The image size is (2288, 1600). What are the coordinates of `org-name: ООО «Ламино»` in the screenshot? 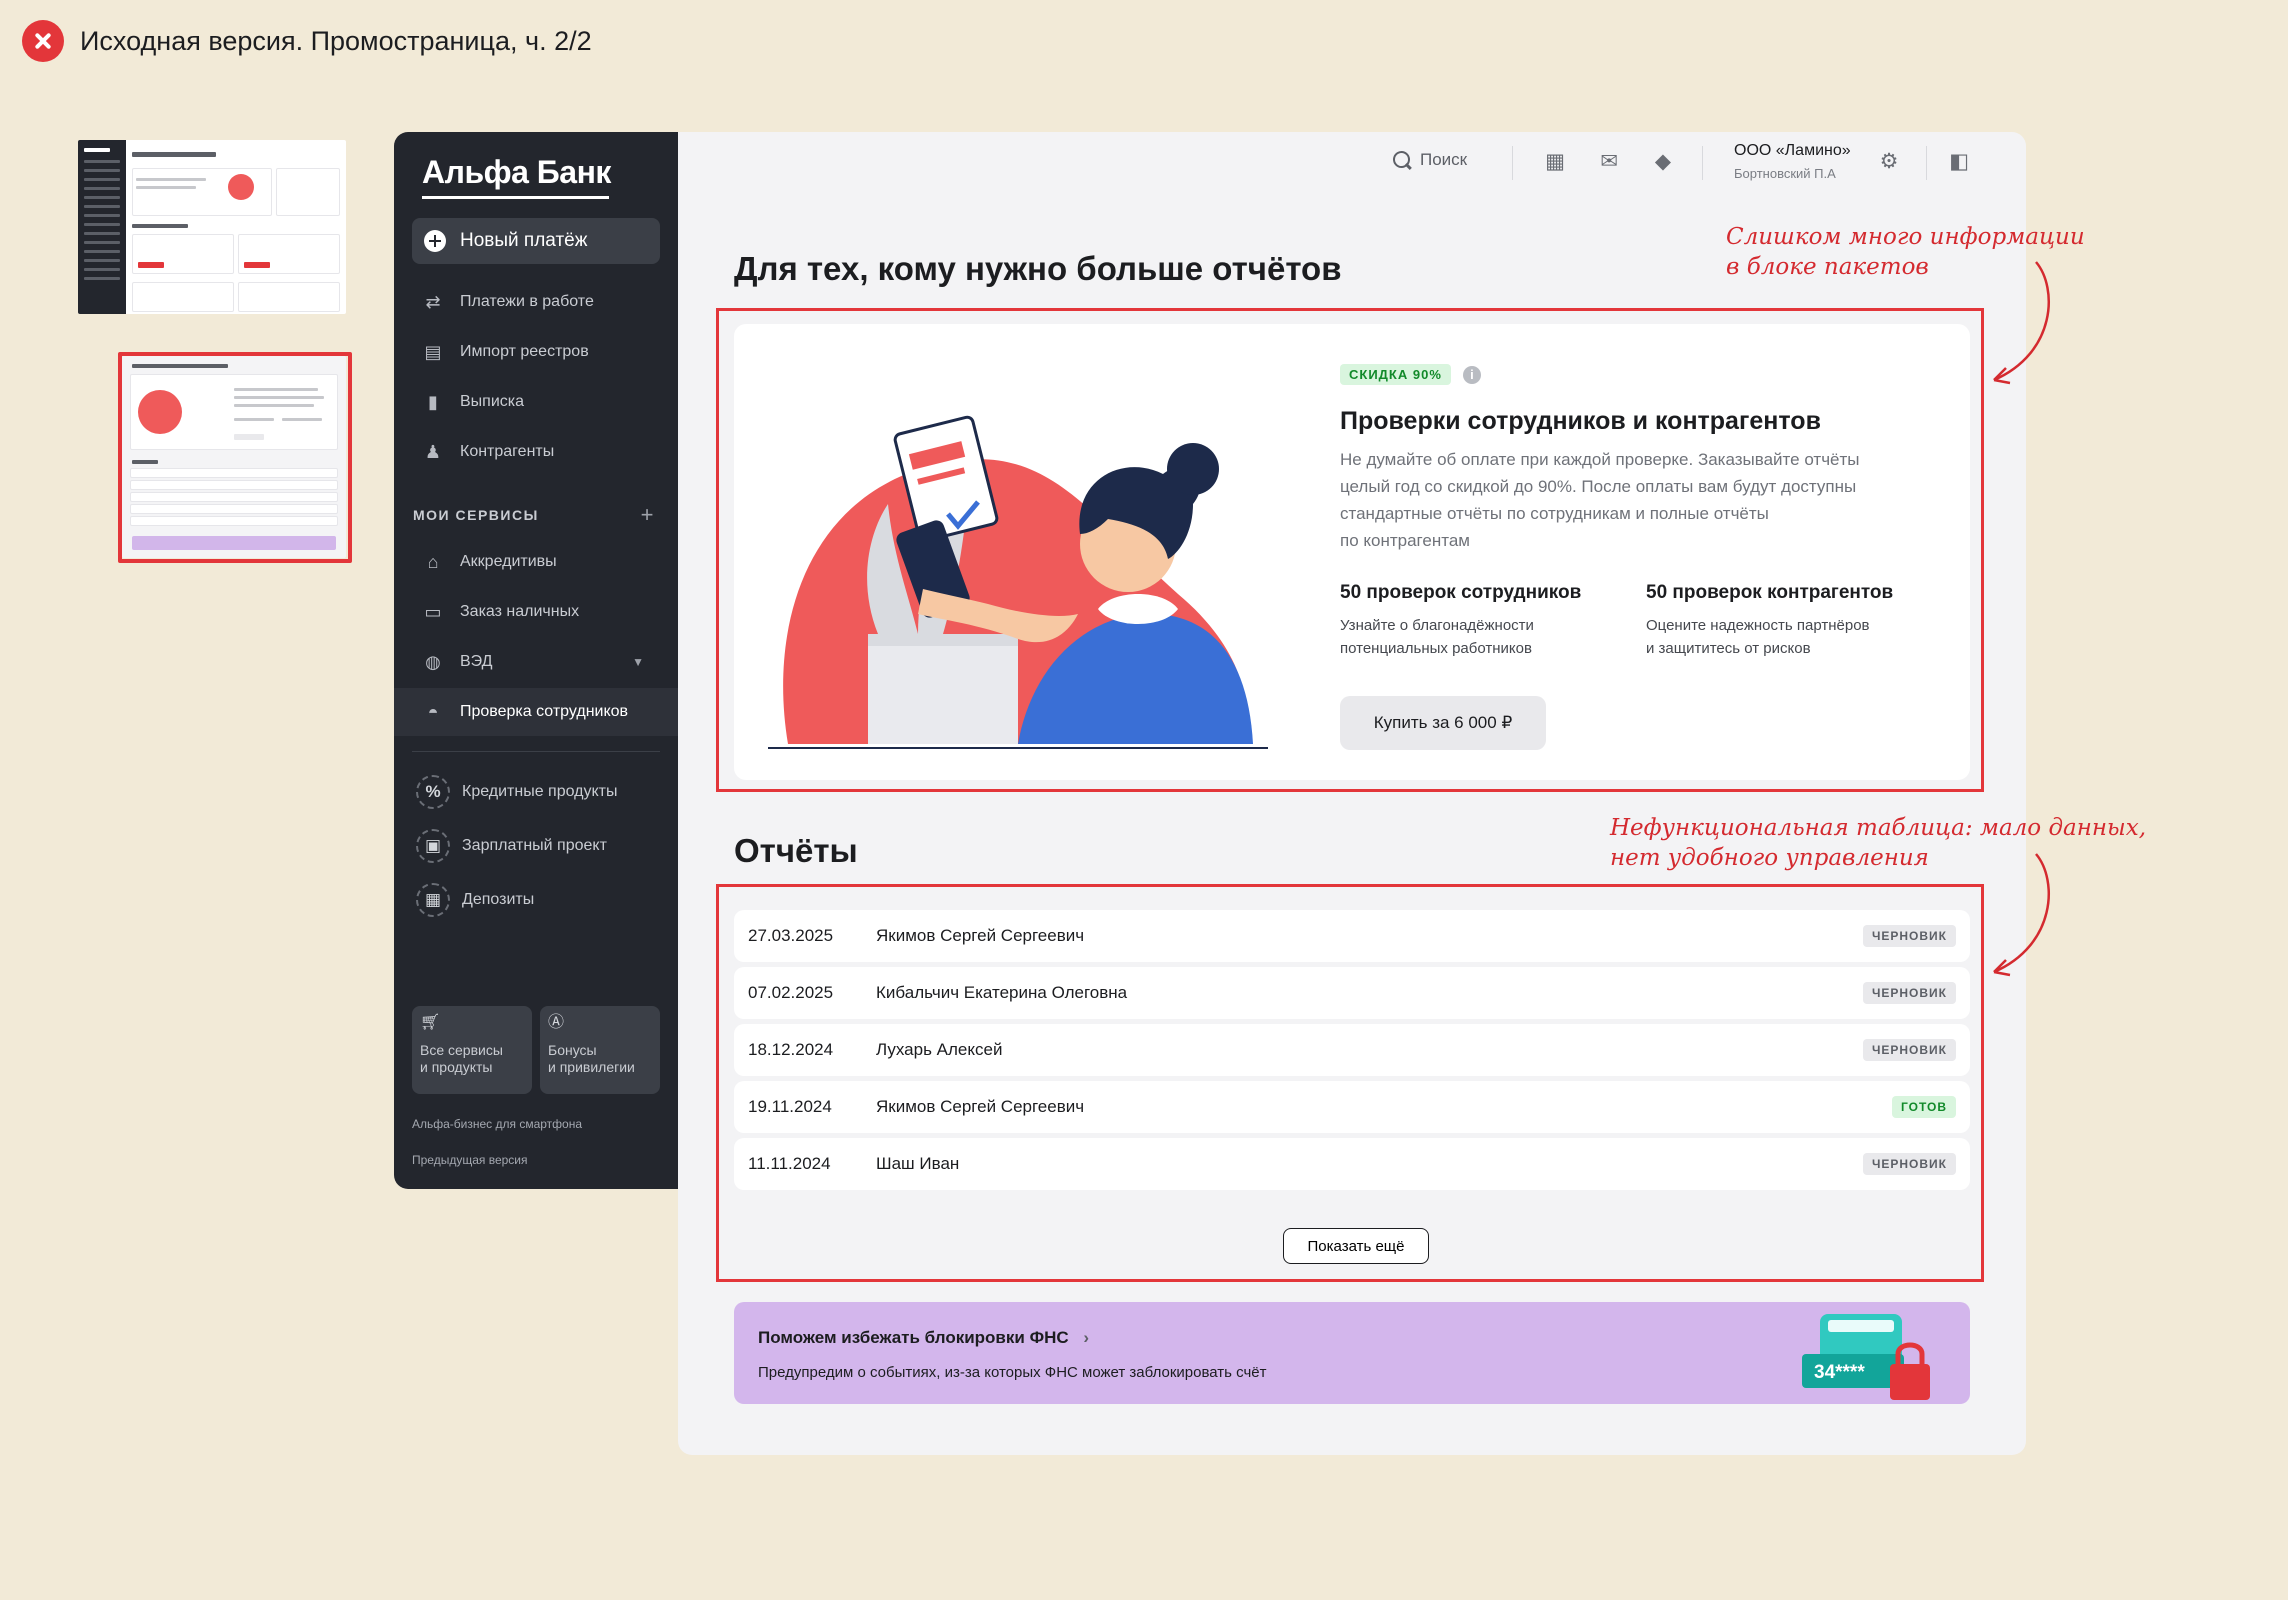 It's located at (1792, 150).